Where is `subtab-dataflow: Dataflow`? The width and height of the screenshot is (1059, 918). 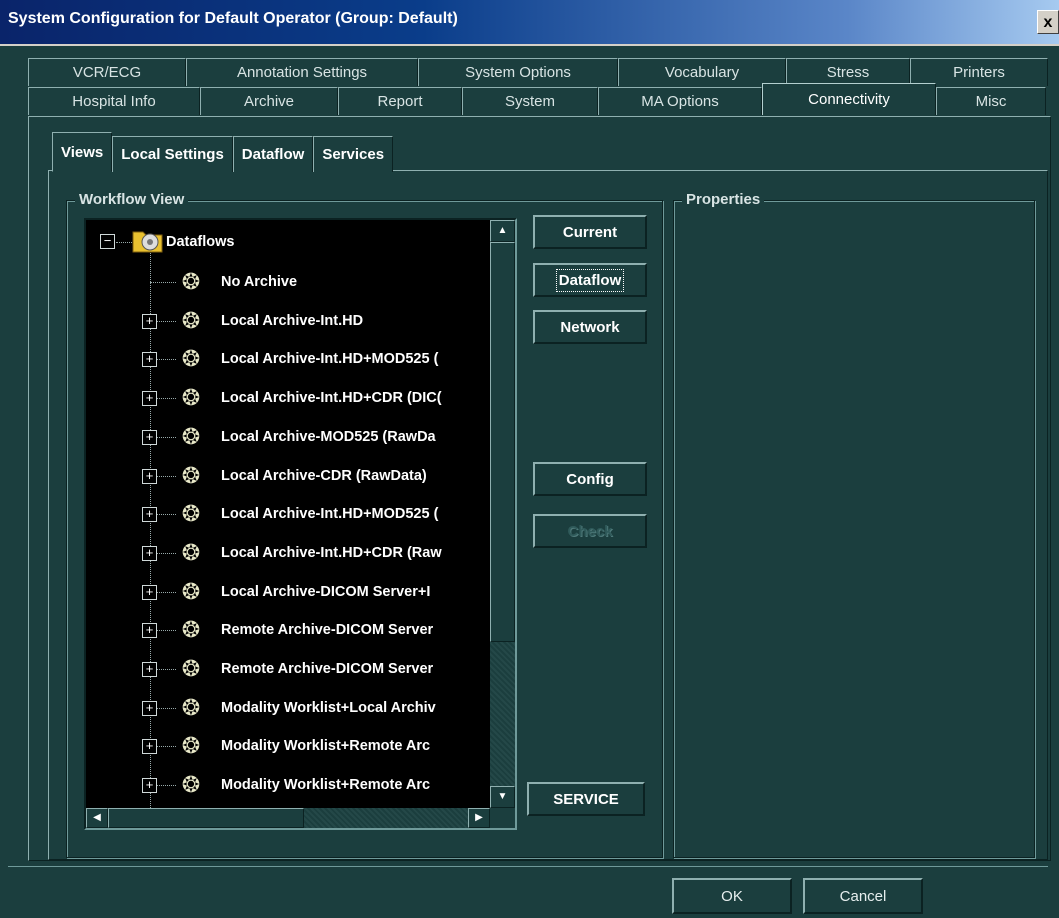
subtab-dataflow: Dataflow is located at coordinates (273, 154).